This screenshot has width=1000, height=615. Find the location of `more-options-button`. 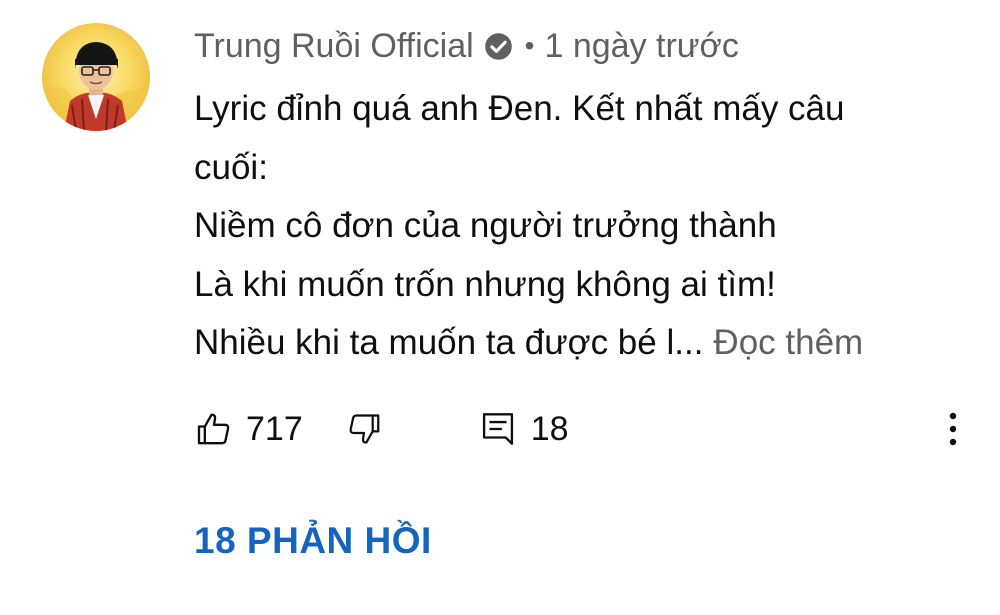

more-options-button is located at coordinates (953, 429).